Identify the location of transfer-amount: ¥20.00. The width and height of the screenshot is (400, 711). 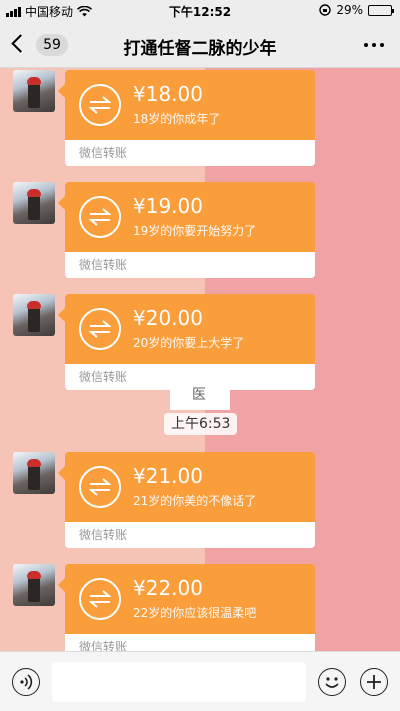
(168, 318).